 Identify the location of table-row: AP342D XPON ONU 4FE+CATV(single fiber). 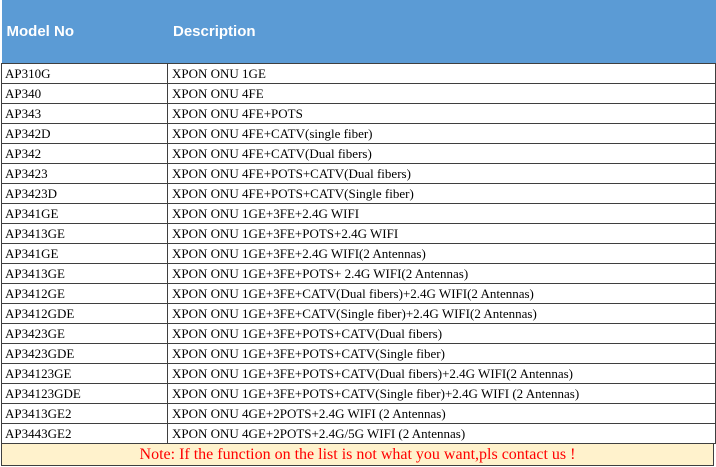
(358, 133).